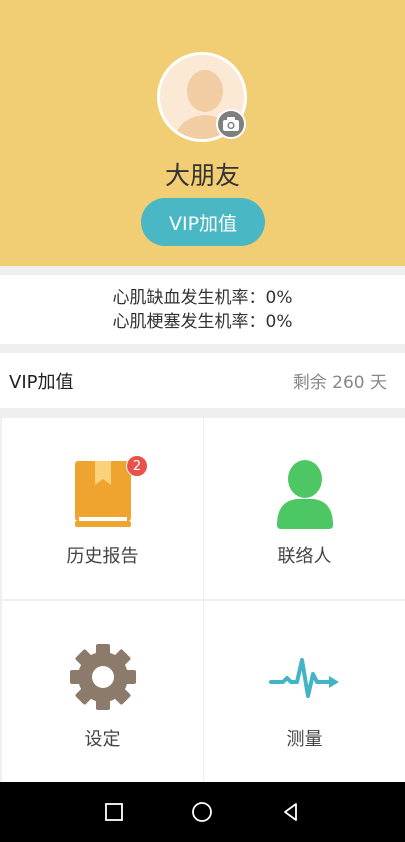 The height and width of the screenshot is (842, 405). I want to click on settings-tile: 设定, so click(102, 691).